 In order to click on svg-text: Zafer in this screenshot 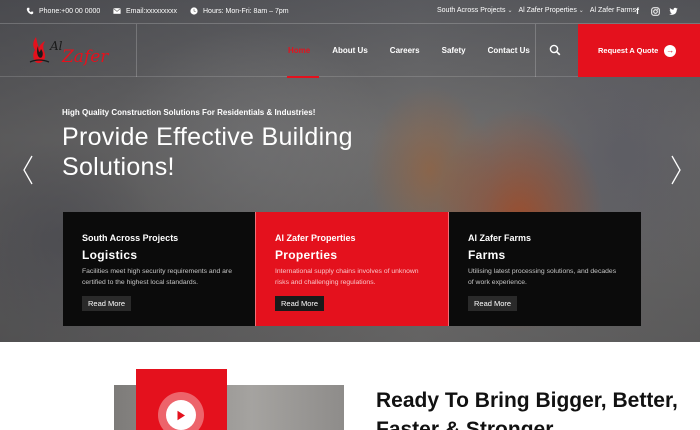, I will do `click(85, 57)`.